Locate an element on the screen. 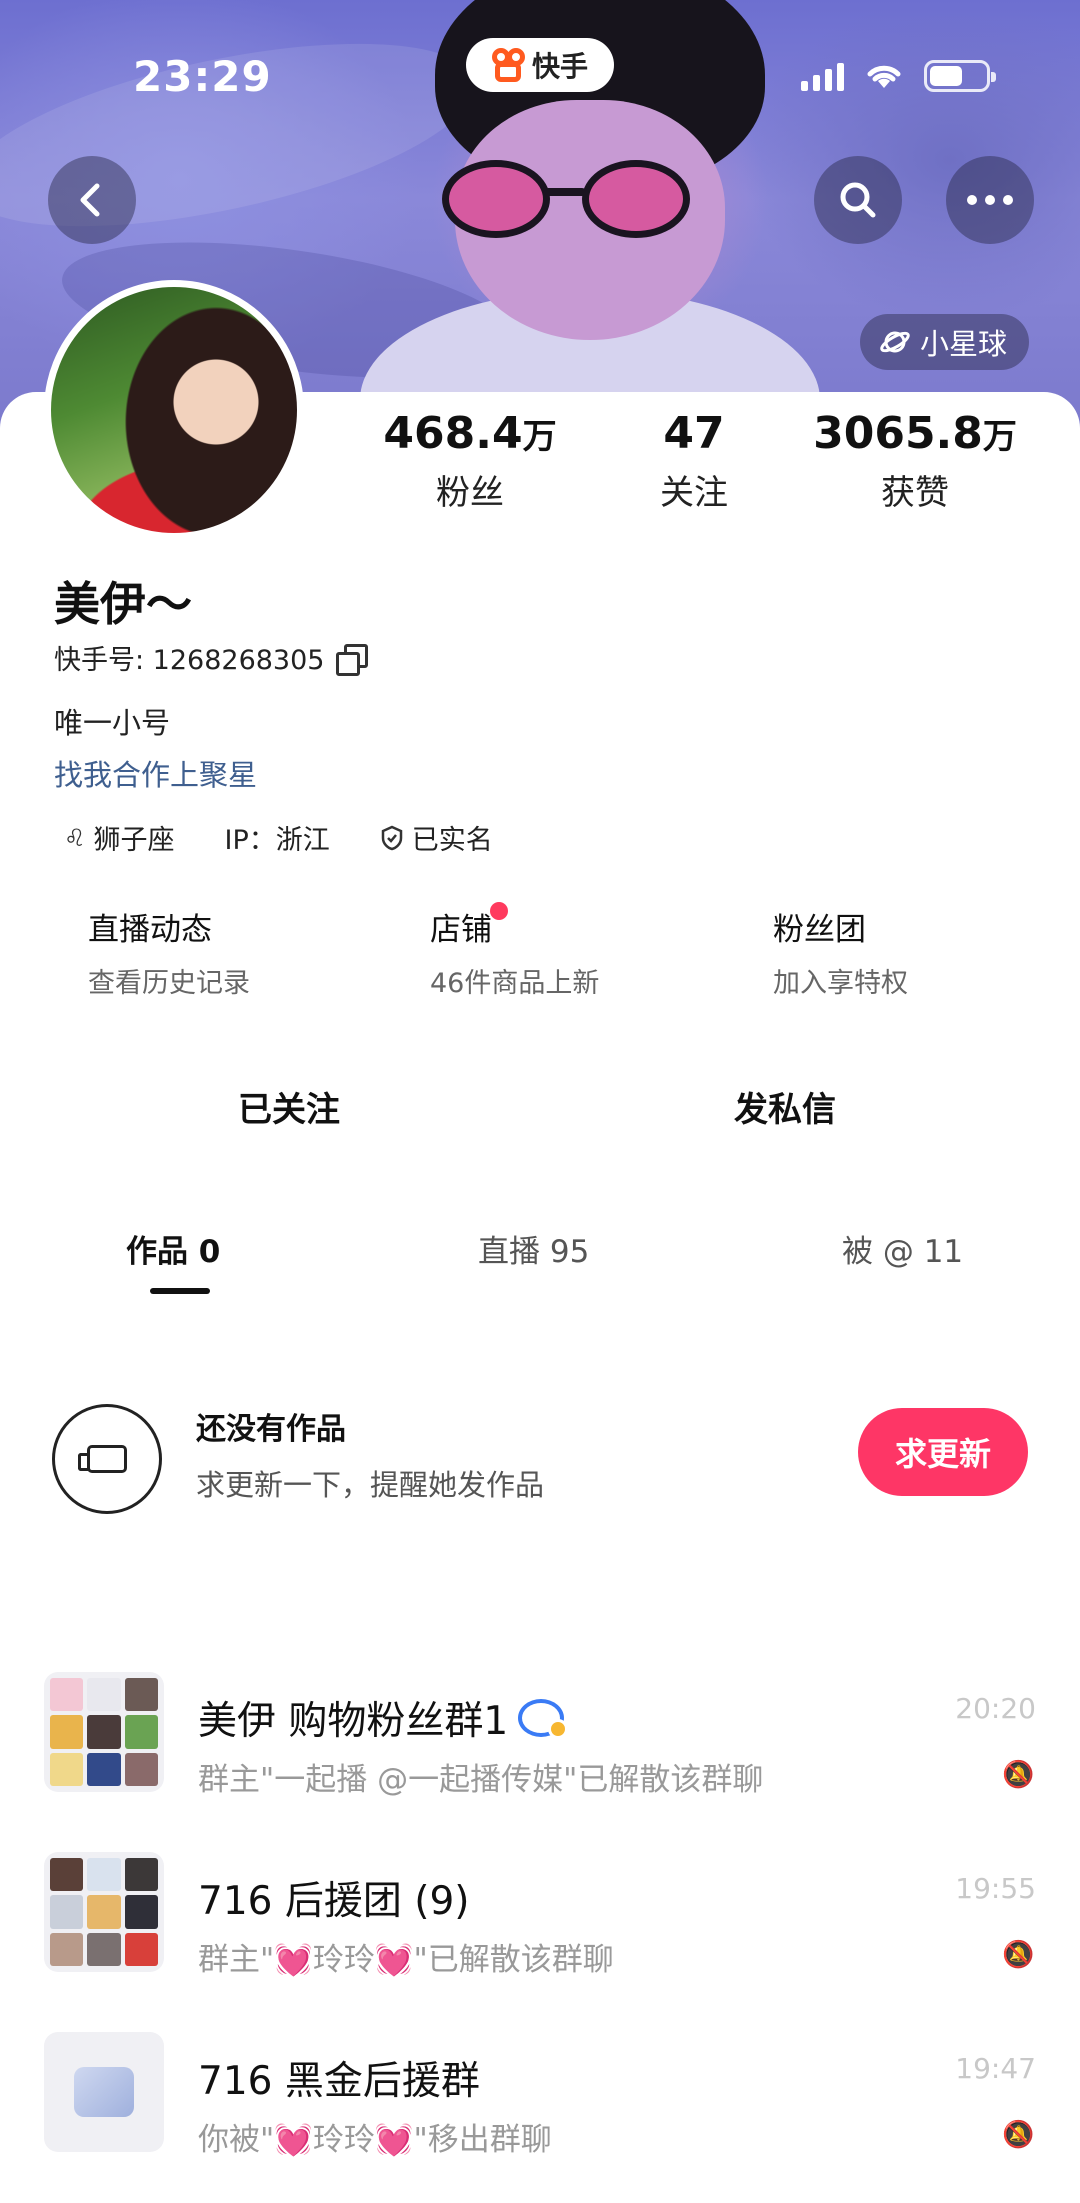  tag-ip: IP：浙江 is located at coordinates (277, 837).